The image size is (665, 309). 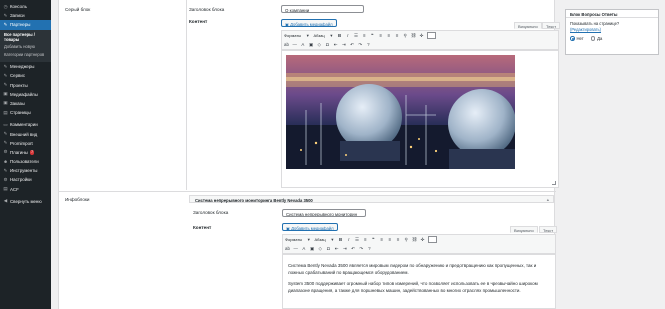 What do you see at coordinates (5, 103) in the screenshot?
I see `orders-icon: ▣` at bounding box center [5, 103].